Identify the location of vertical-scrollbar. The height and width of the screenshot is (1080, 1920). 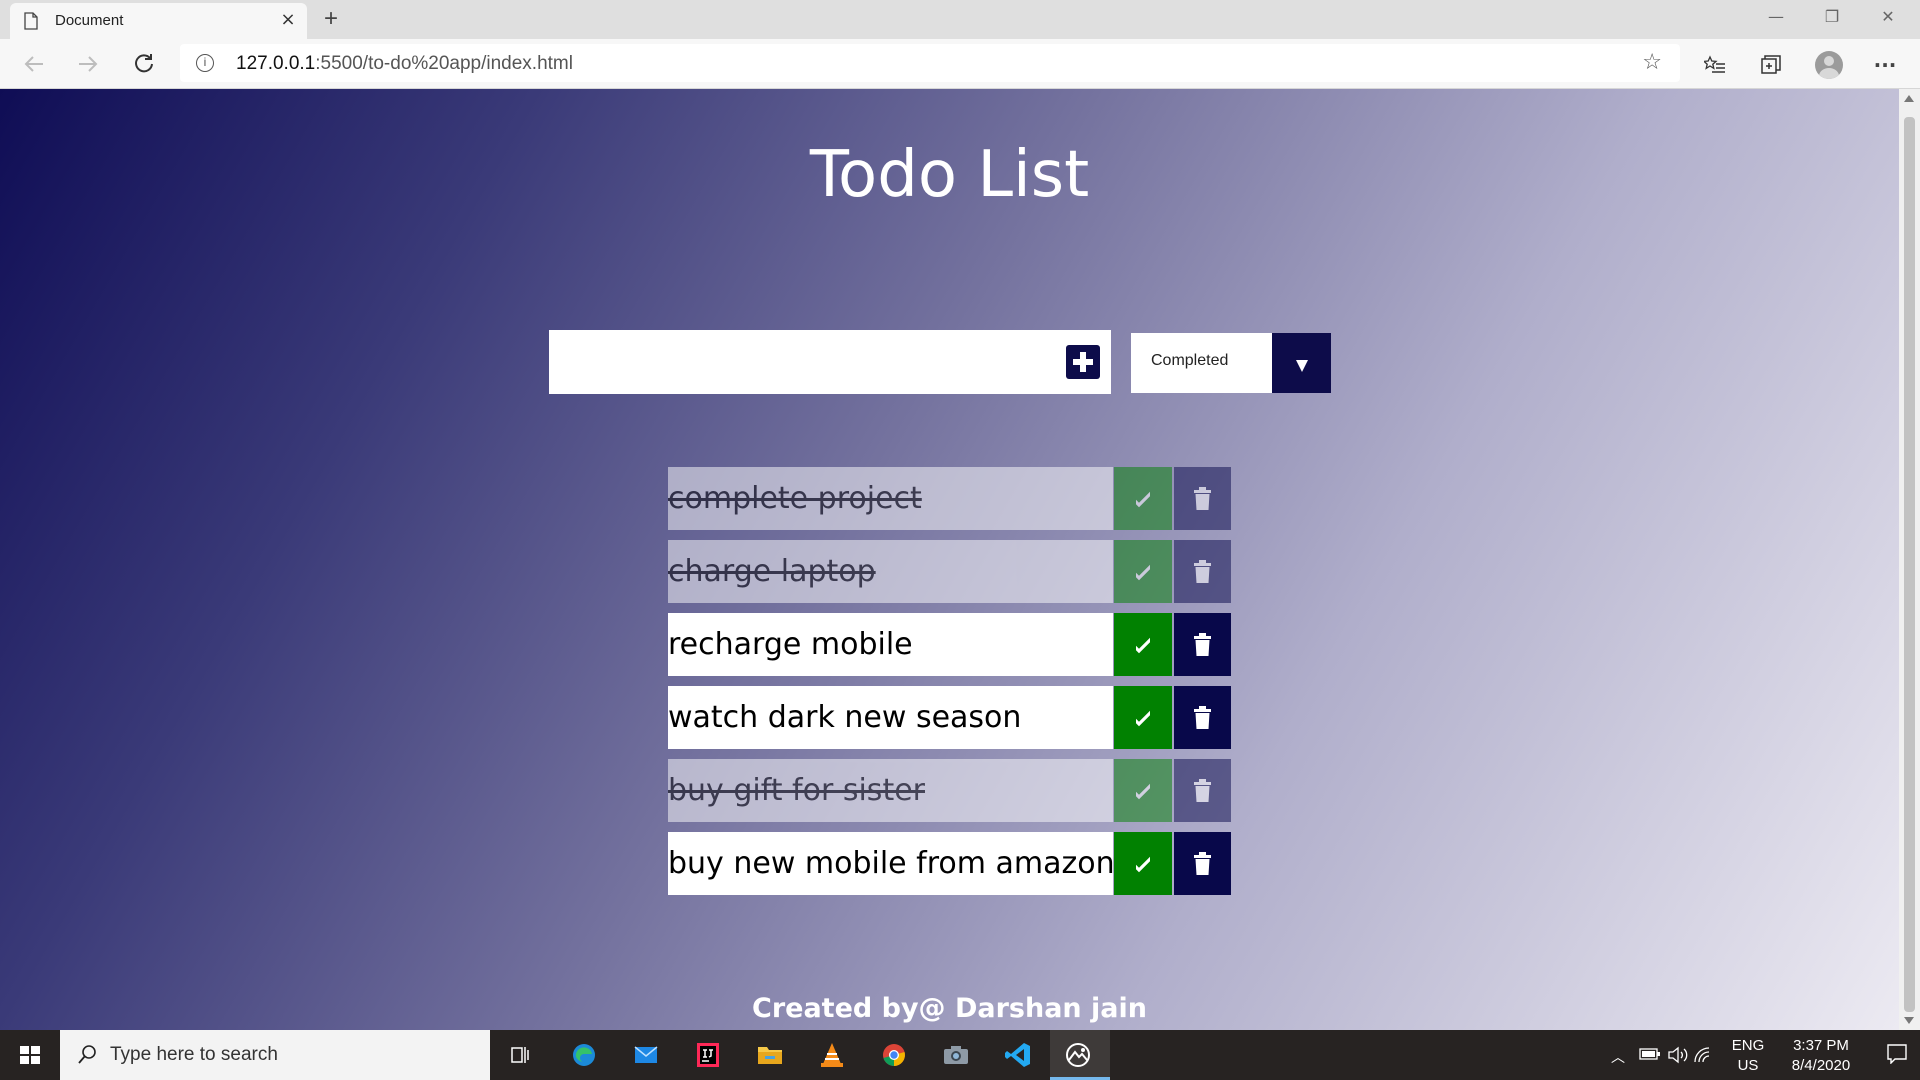
(1909, 559).